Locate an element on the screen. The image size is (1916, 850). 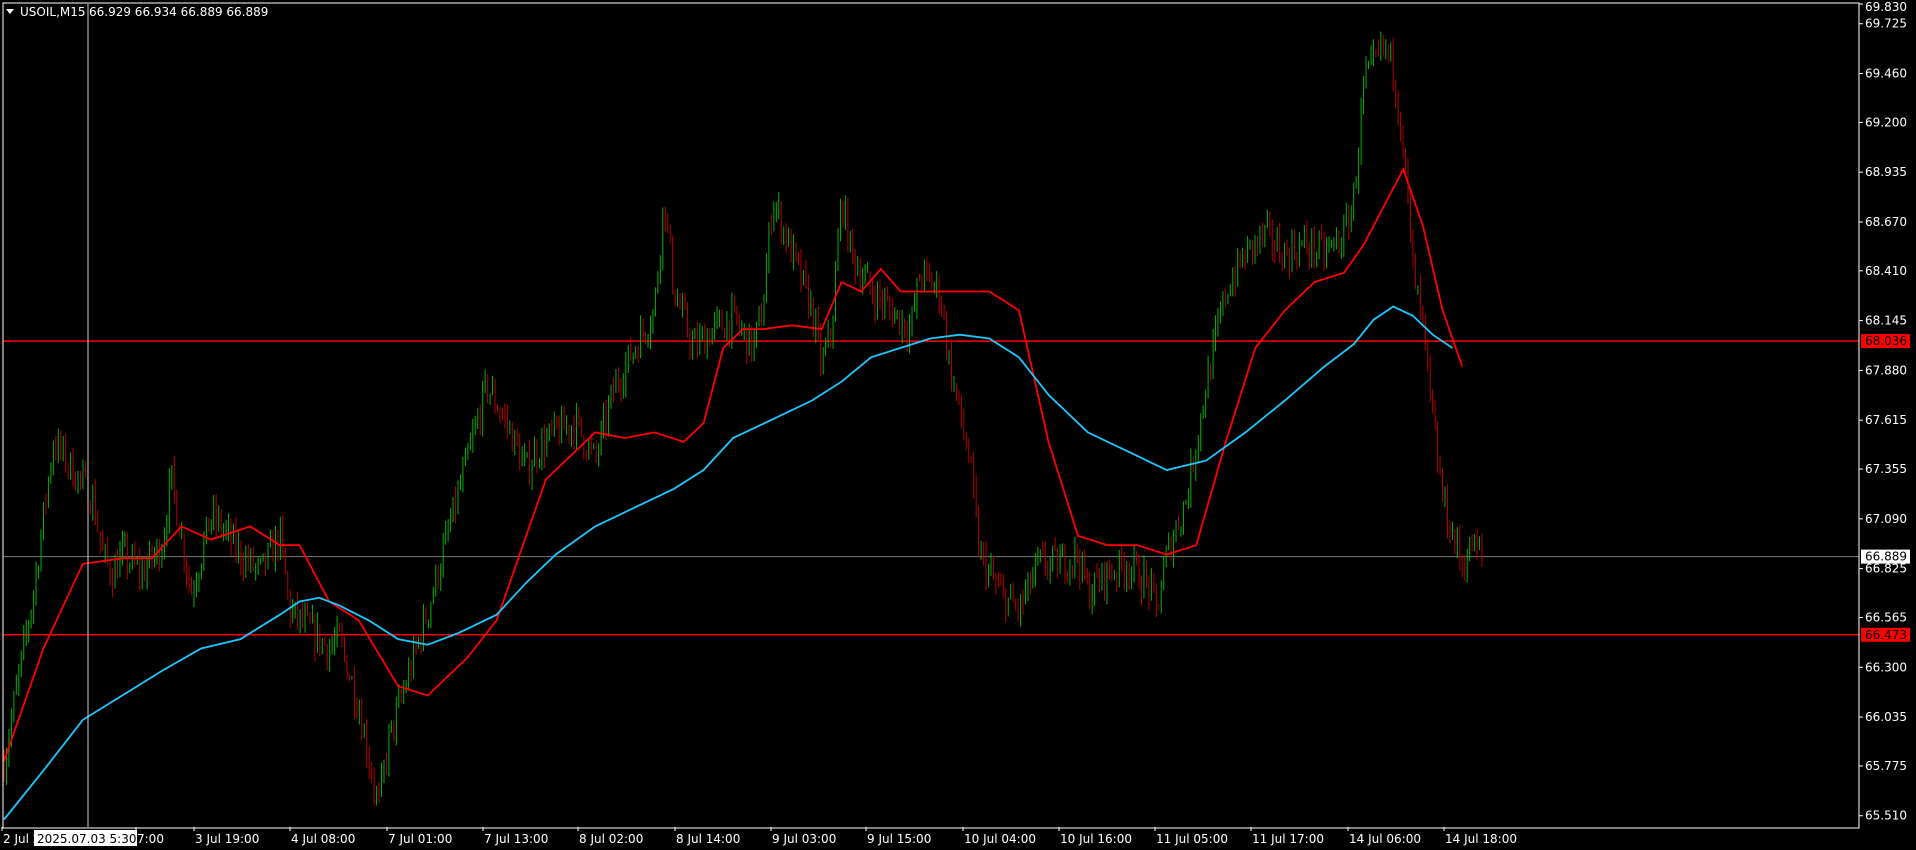
level-price-label: 68.036 is located at coordinates (1886, 341).